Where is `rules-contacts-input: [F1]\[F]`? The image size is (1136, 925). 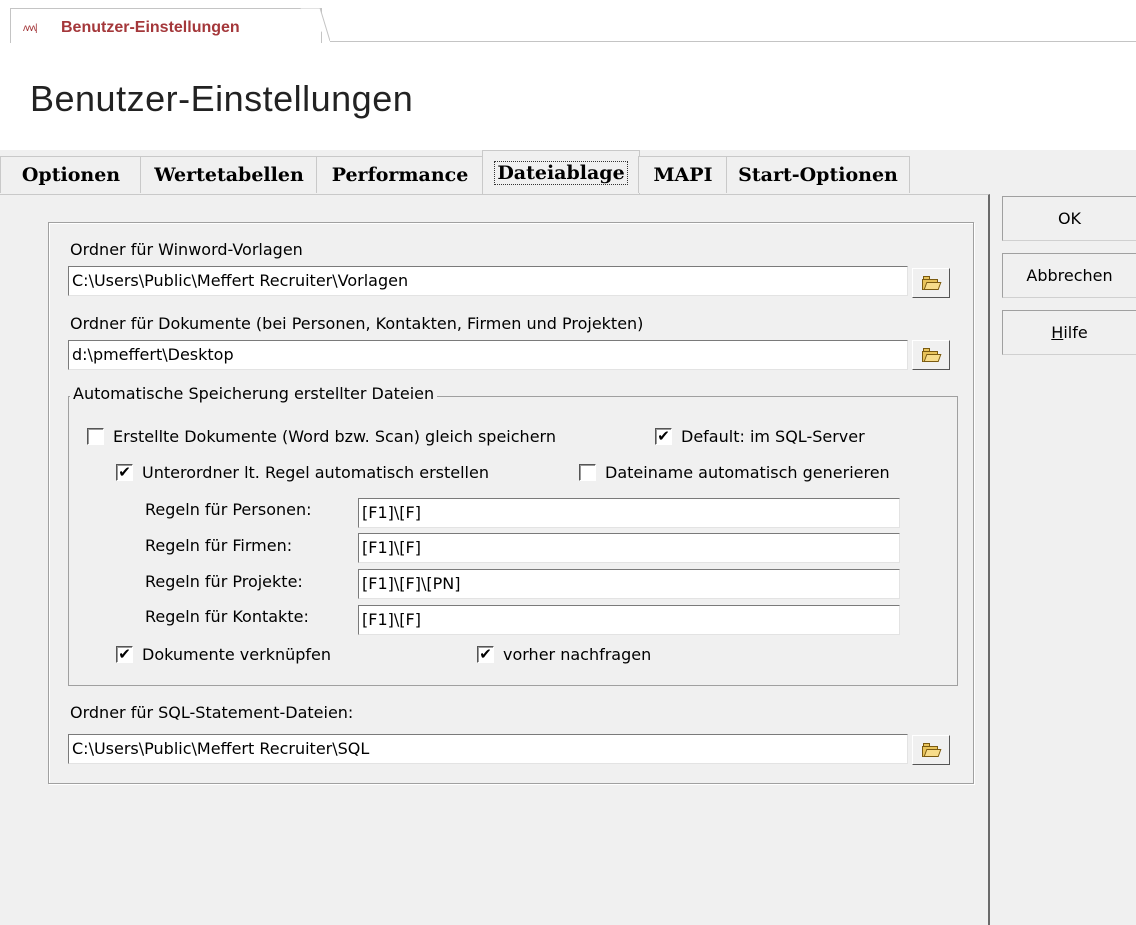 rules-contacts-input: [F1]\[F] is located at coordinates (629, 620).